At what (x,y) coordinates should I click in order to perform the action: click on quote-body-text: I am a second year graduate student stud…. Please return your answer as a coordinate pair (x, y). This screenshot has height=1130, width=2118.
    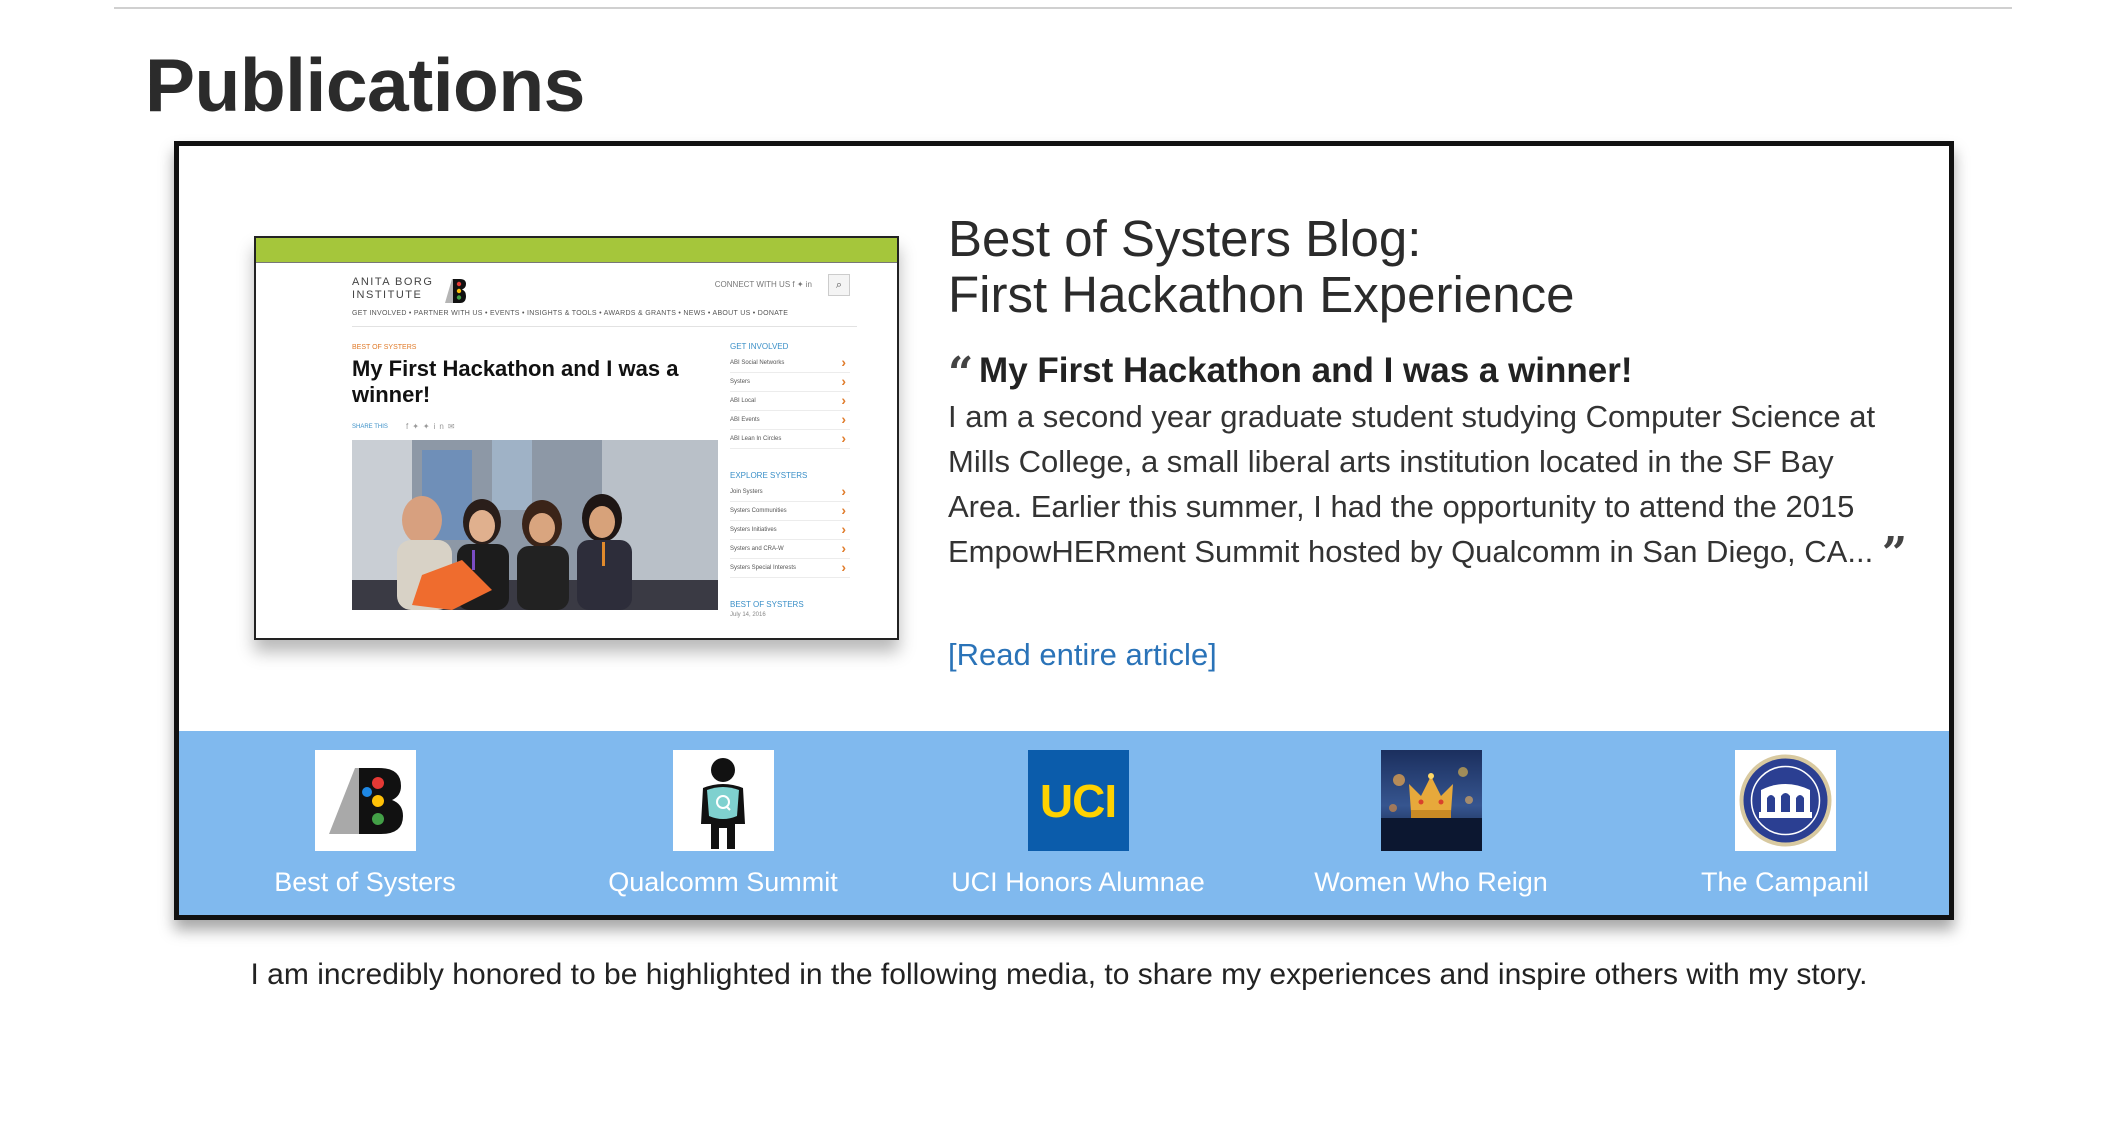
    Looking at the image, I should click on (1412, 484).